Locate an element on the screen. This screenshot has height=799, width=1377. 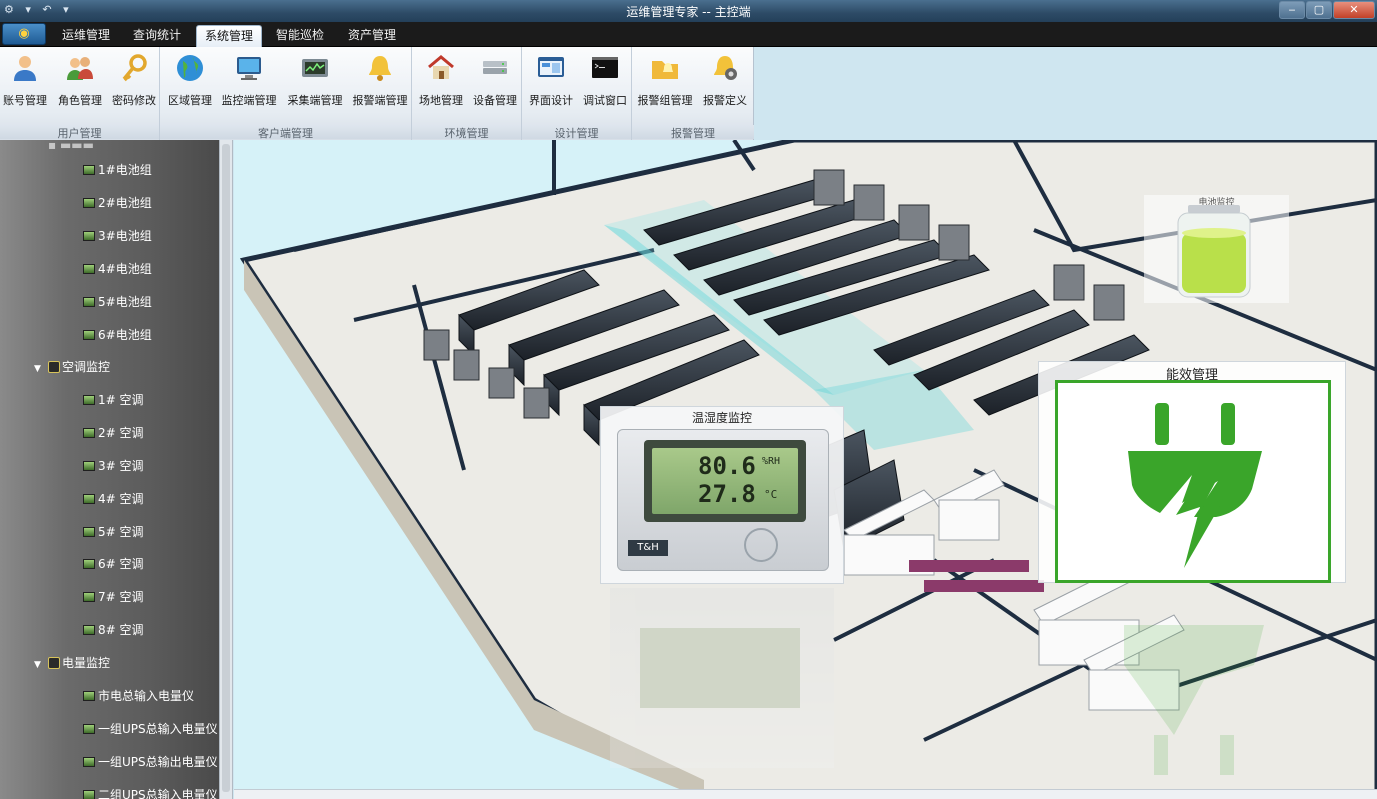
alarm-definition-icon is located at coordinates (725, 68).